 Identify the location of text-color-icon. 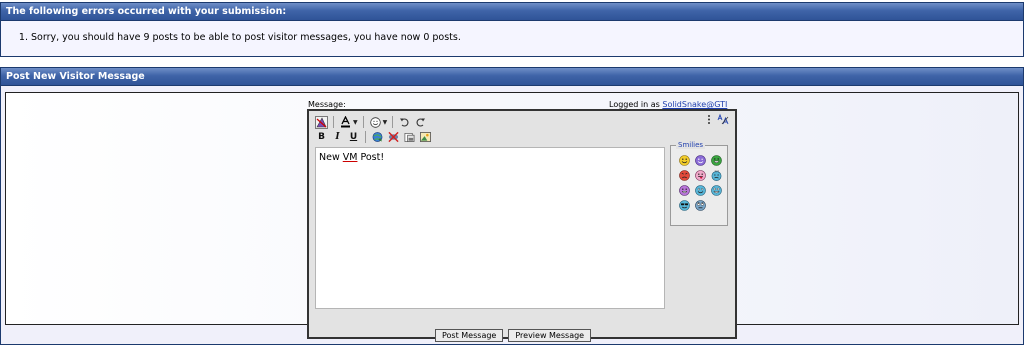
(345, 122).